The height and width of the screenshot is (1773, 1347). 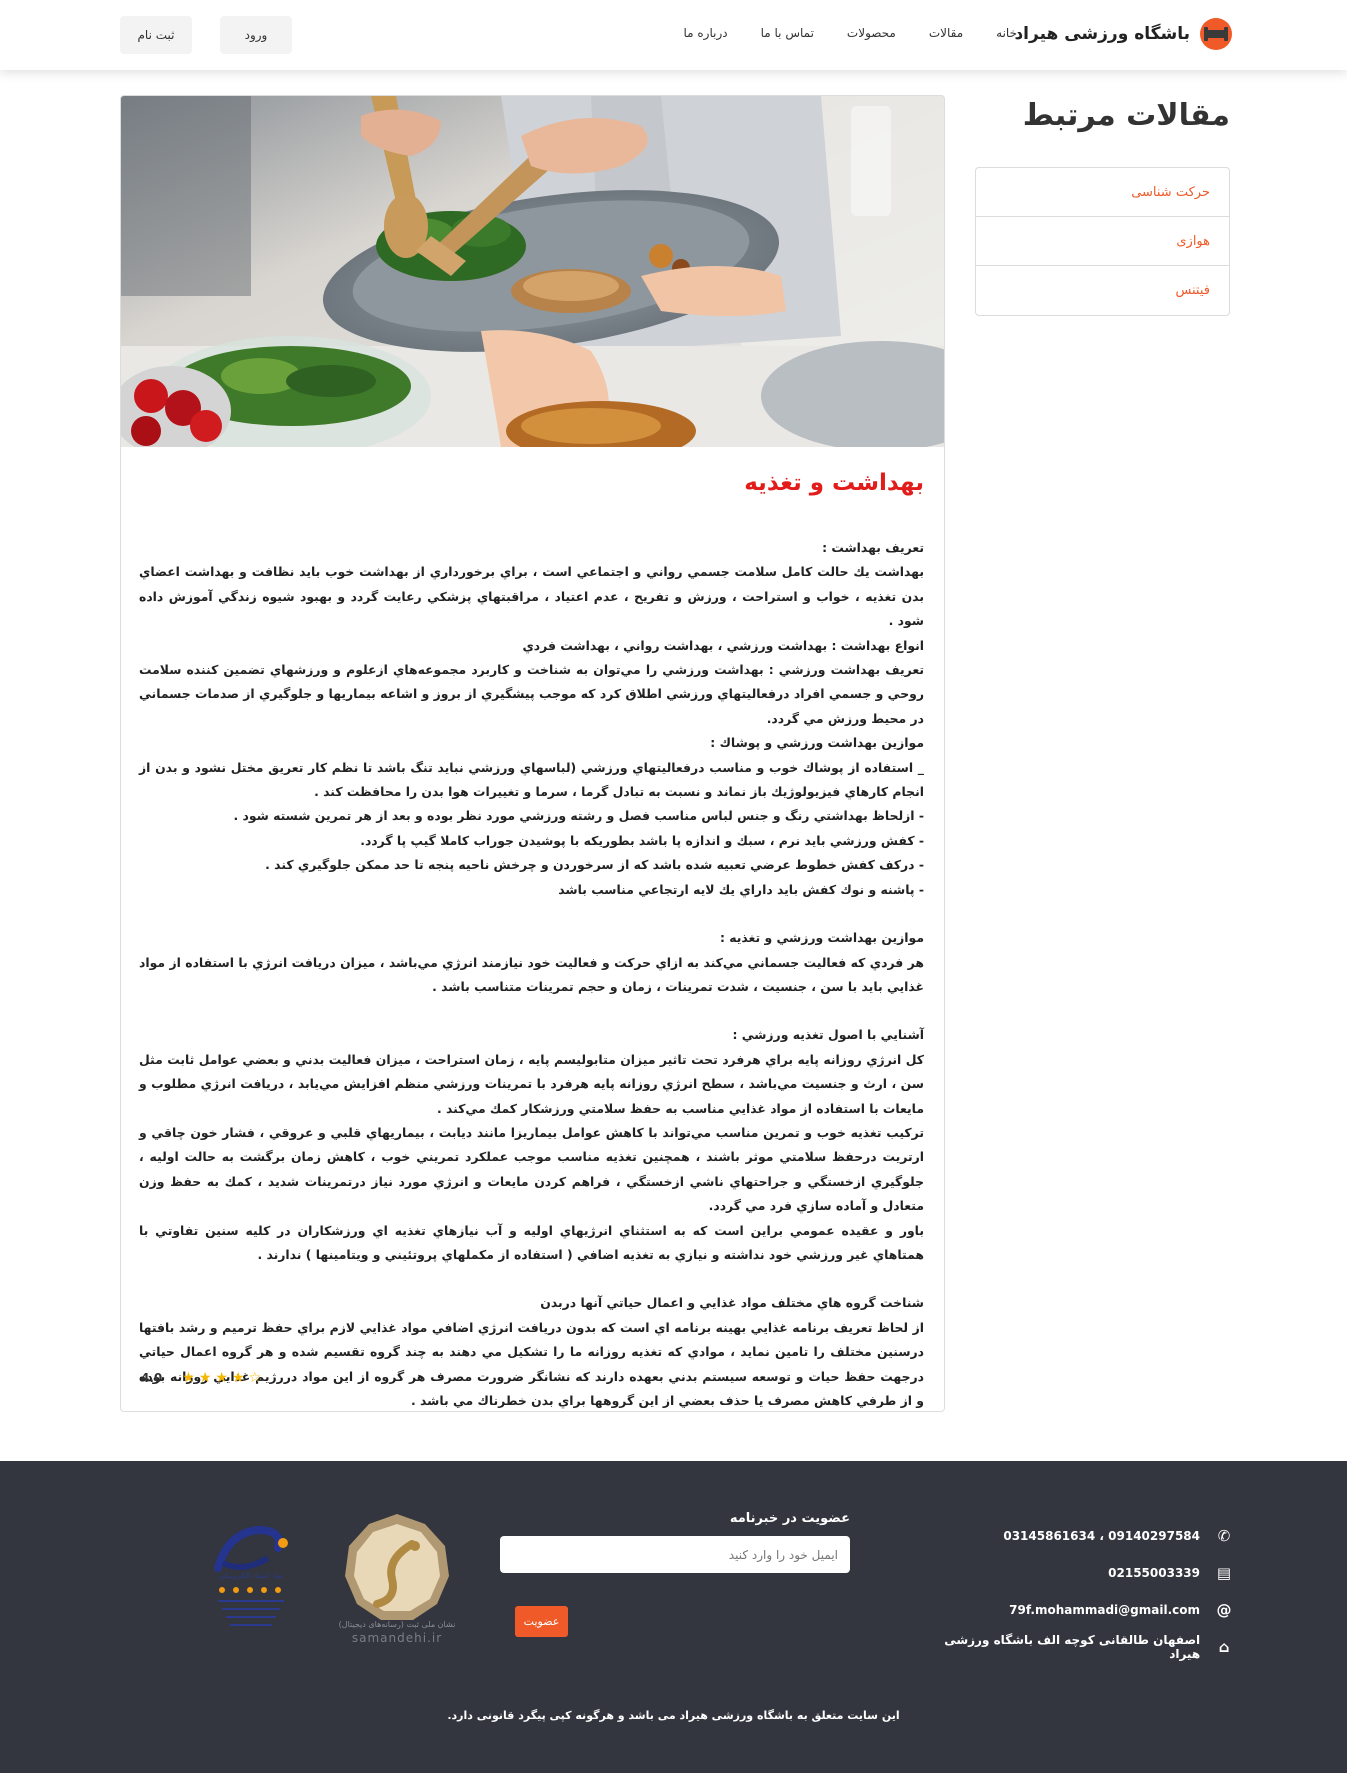 I want to click on enamad-caption: نماد اعتماد الکترونیکی, so click(x=251, y=1576).